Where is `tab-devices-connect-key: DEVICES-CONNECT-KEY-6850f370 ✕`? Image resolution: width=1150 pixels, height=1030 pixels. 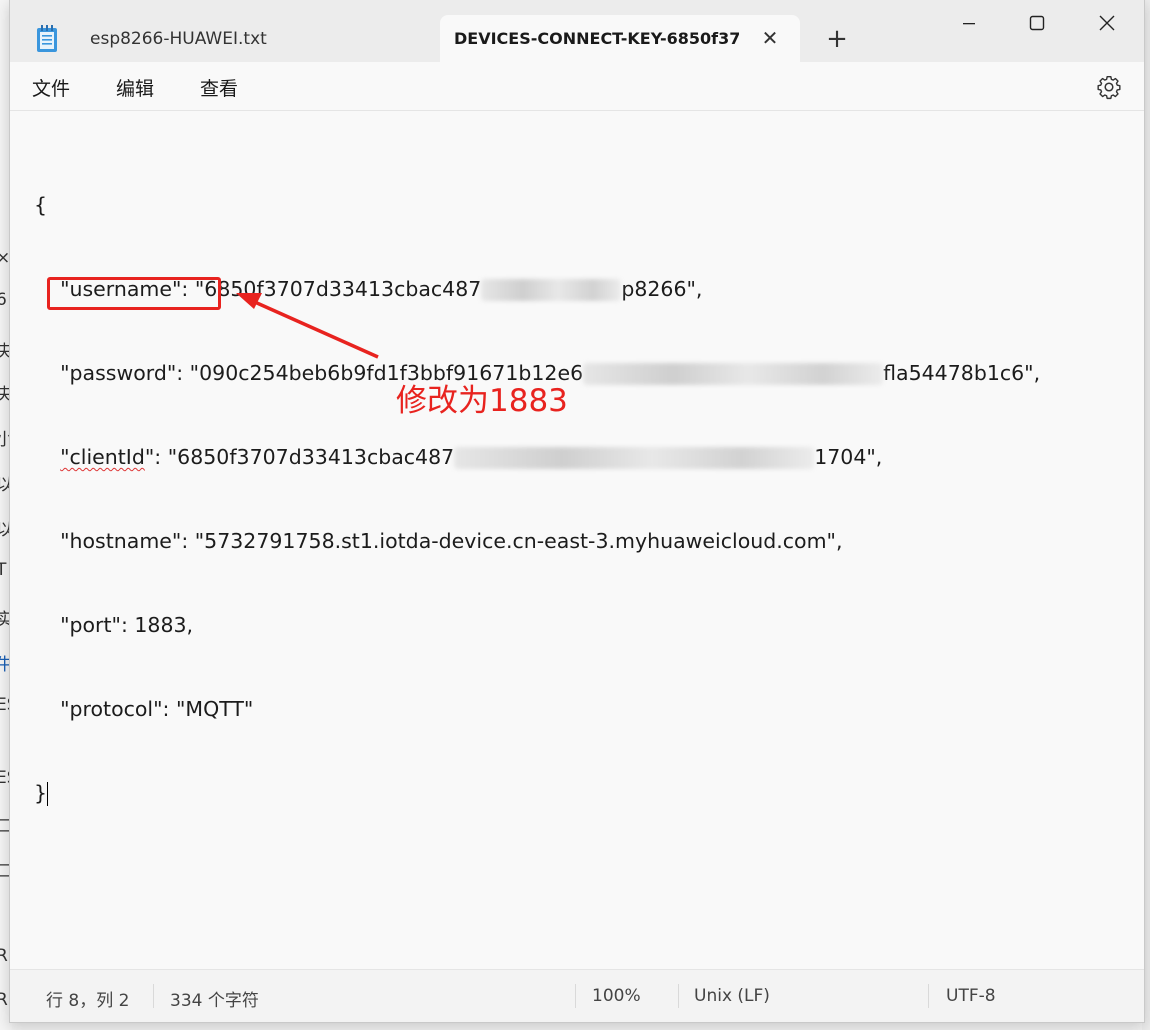
tab-devices-connect-key: DEVICES-CONNECT-KEY-6850f370 ✕ is located at coordinates (620, 38).